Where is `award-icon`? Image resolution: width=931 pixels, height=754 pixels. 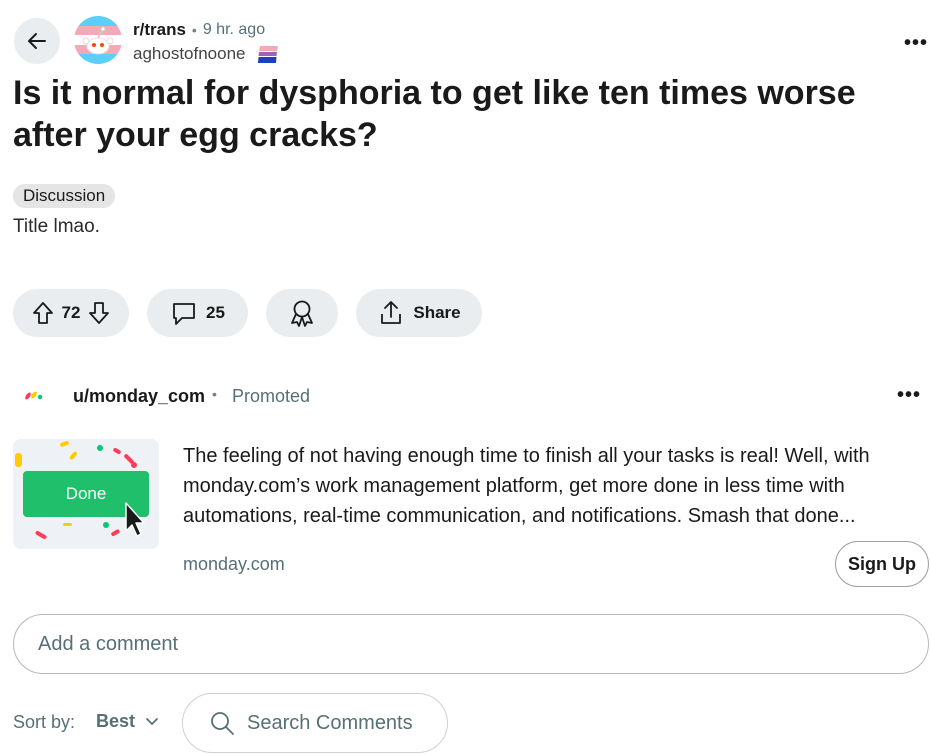
award-icon is located at coordinates (302, 313).